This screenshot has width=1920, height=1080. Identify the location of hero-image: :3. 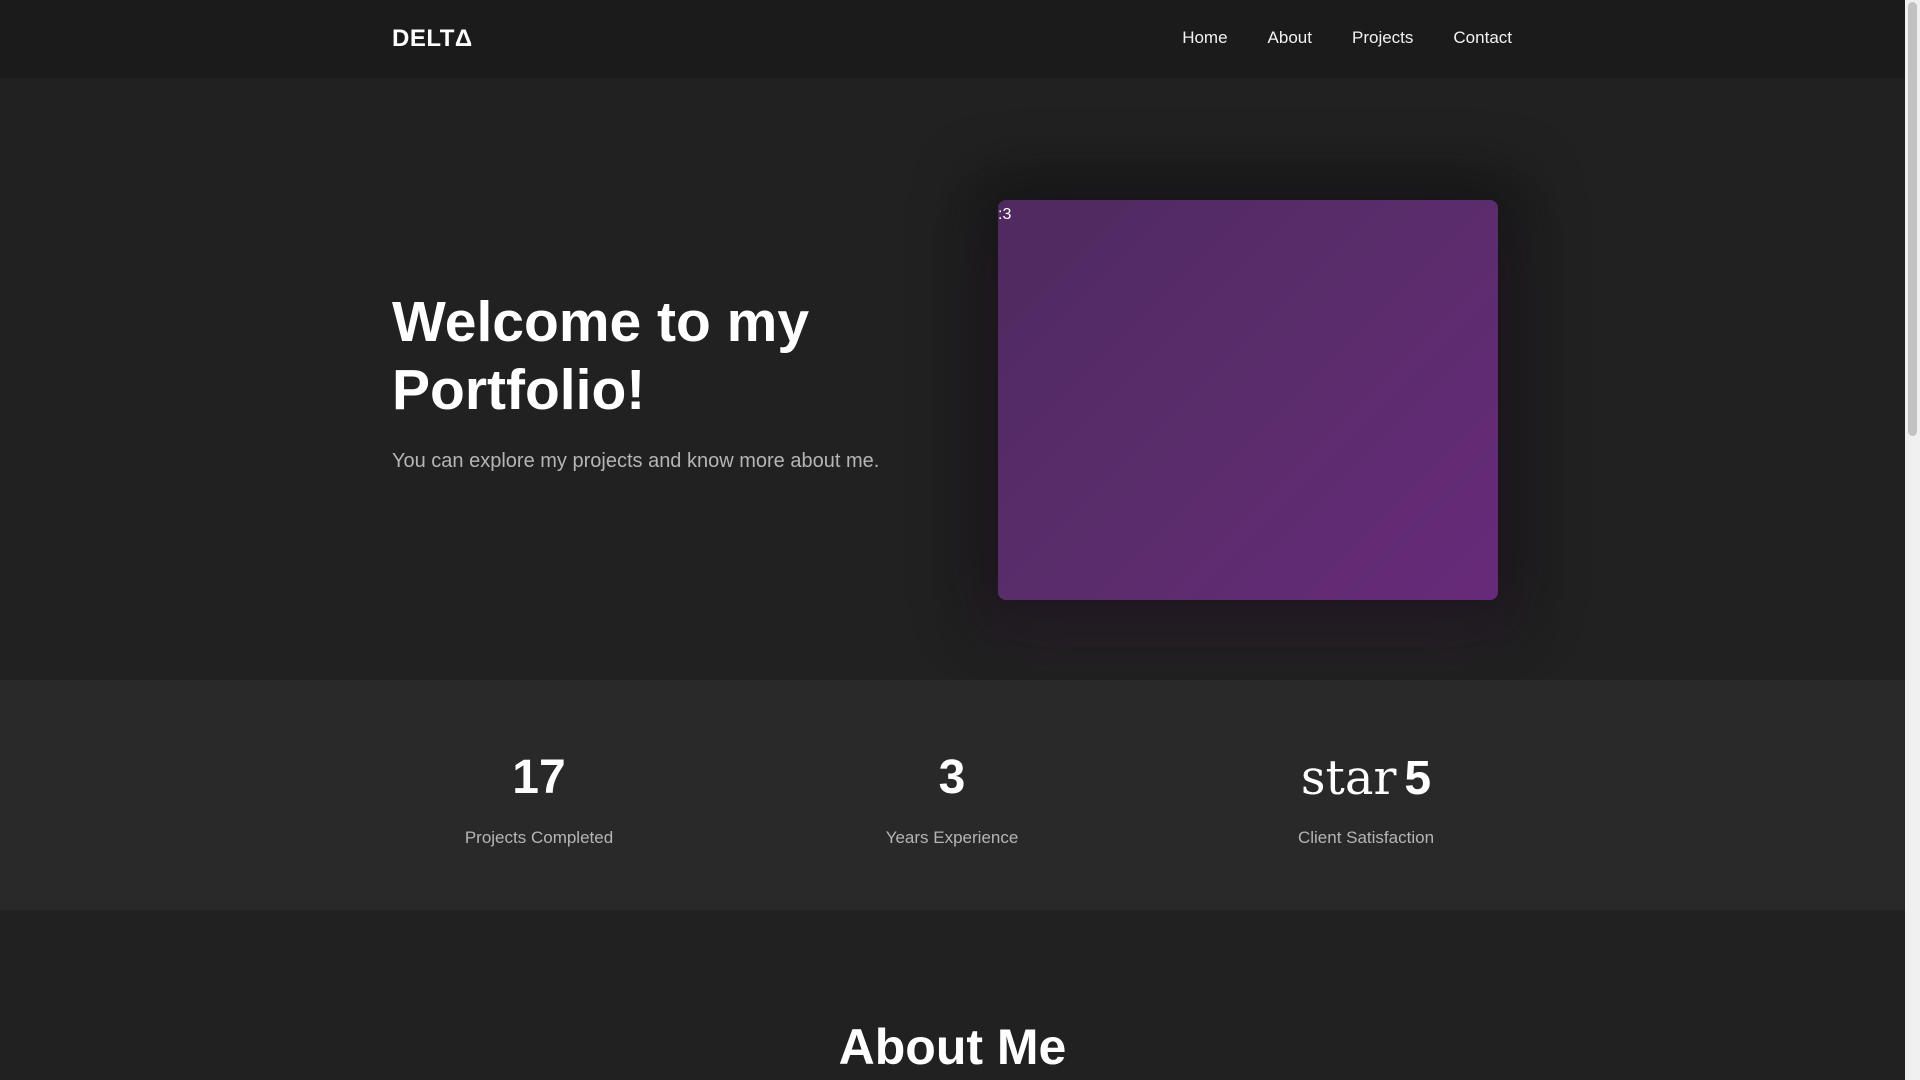
(1248, 400).